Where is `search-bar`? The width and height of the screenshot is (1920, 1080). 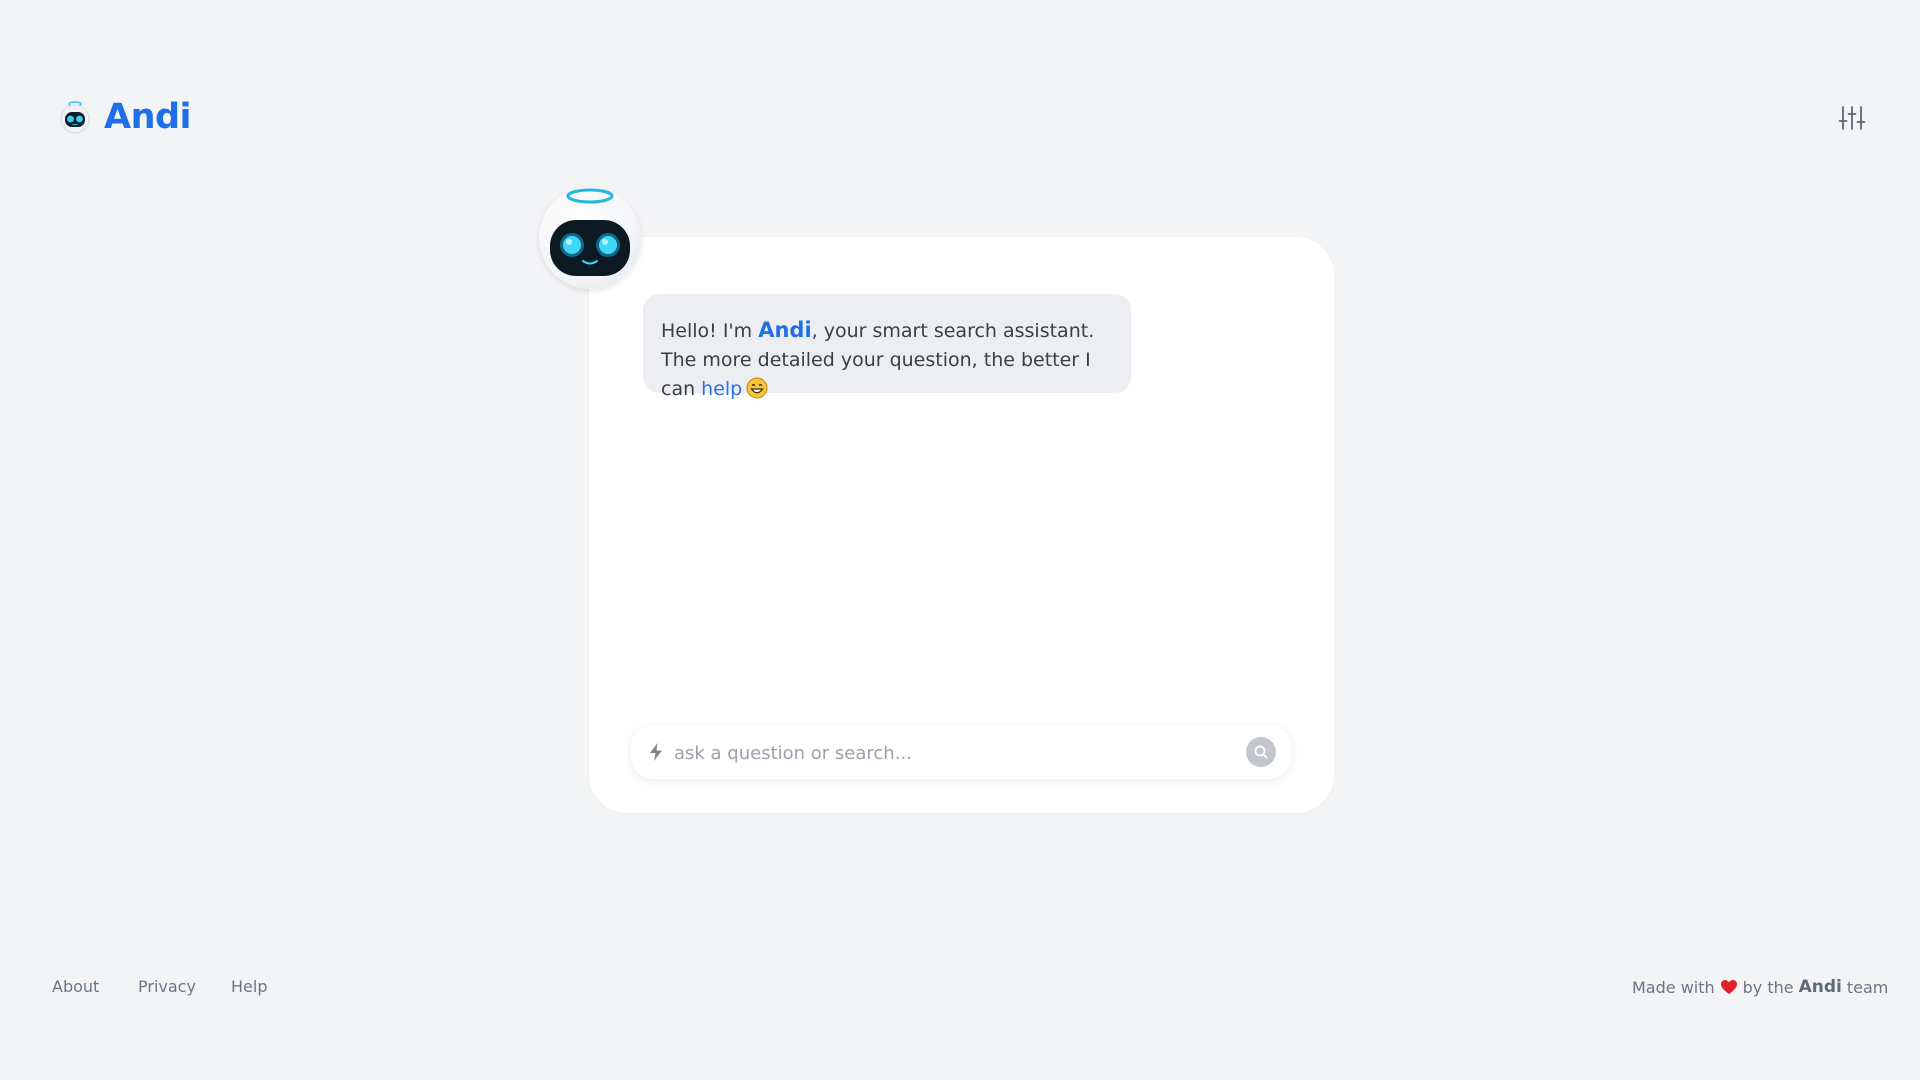
search-bar is located at coordinates (961, 753).